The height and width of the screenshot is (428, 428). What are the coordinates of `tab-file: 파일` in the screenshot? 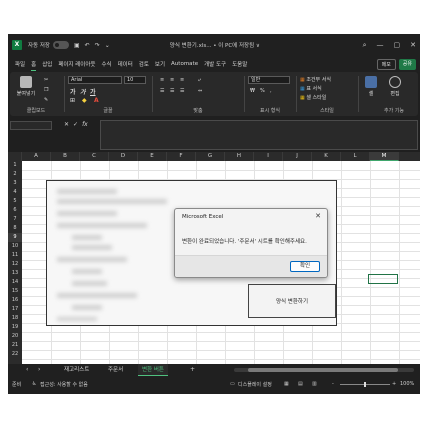 It's located at (20, 64).